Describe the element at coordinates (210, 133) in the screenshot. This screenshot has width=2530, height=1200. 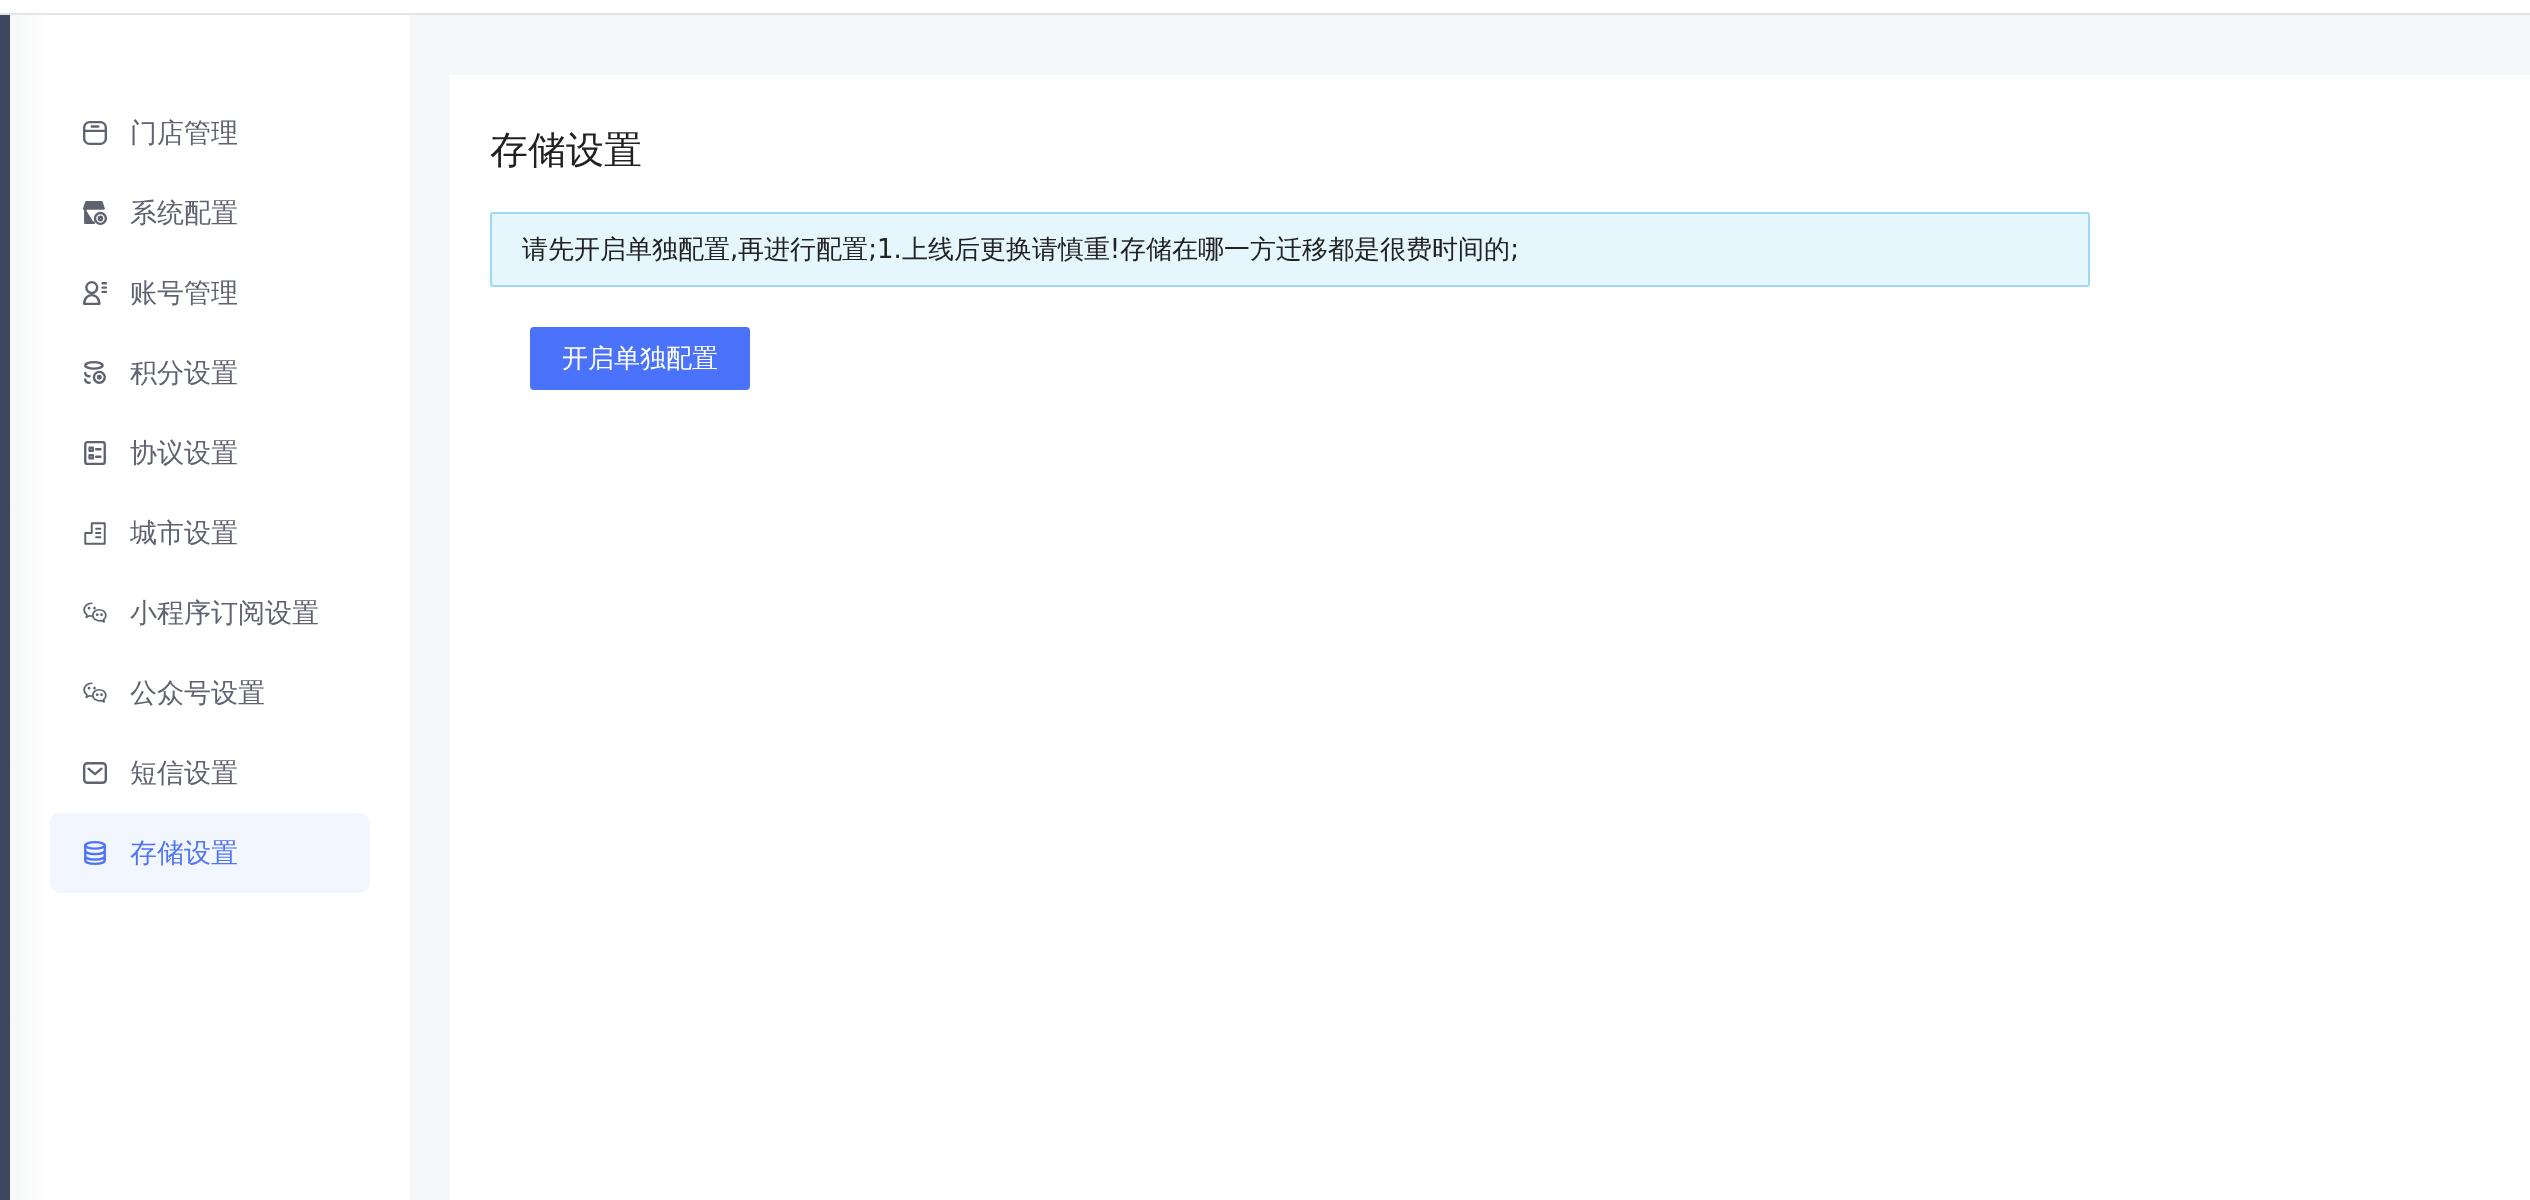
I see `sidebar-item: 门店管理` at that location.